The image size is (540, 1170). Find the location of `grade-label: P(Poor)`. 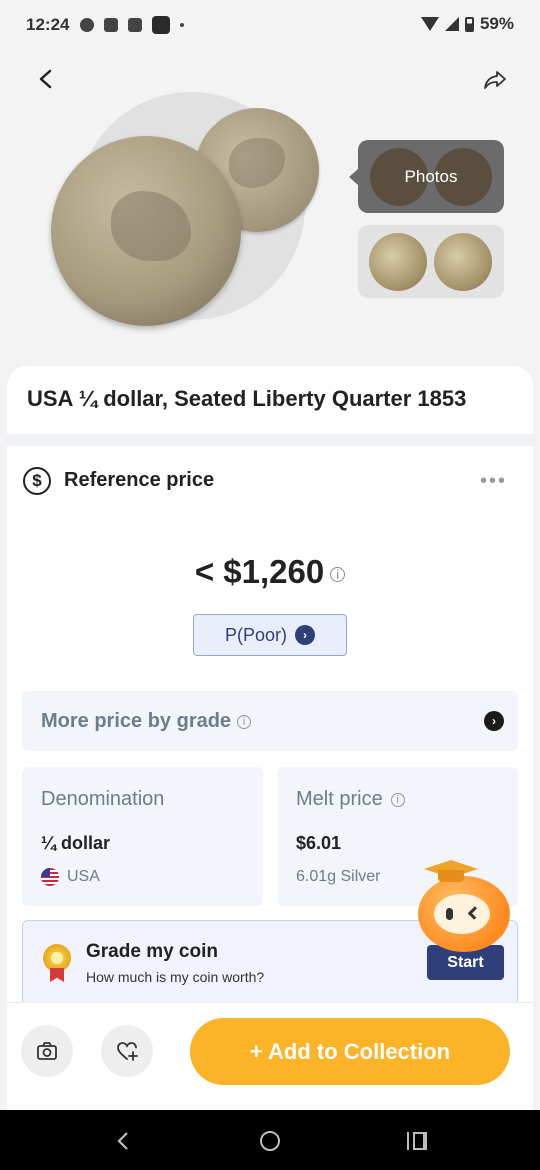

grade-label: P(Poor) is located at coordinates (255, 634).